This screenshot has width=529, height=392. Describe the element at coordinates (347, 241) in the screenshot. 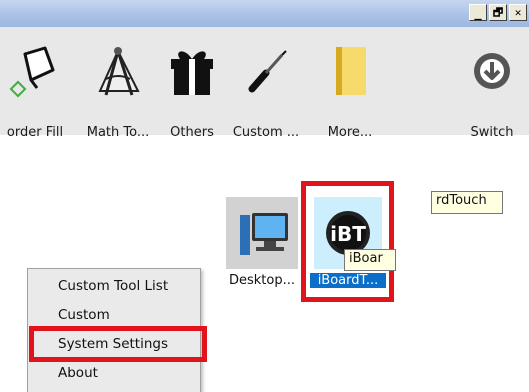

I see `iboardtouch-highlight-frame` at that location.